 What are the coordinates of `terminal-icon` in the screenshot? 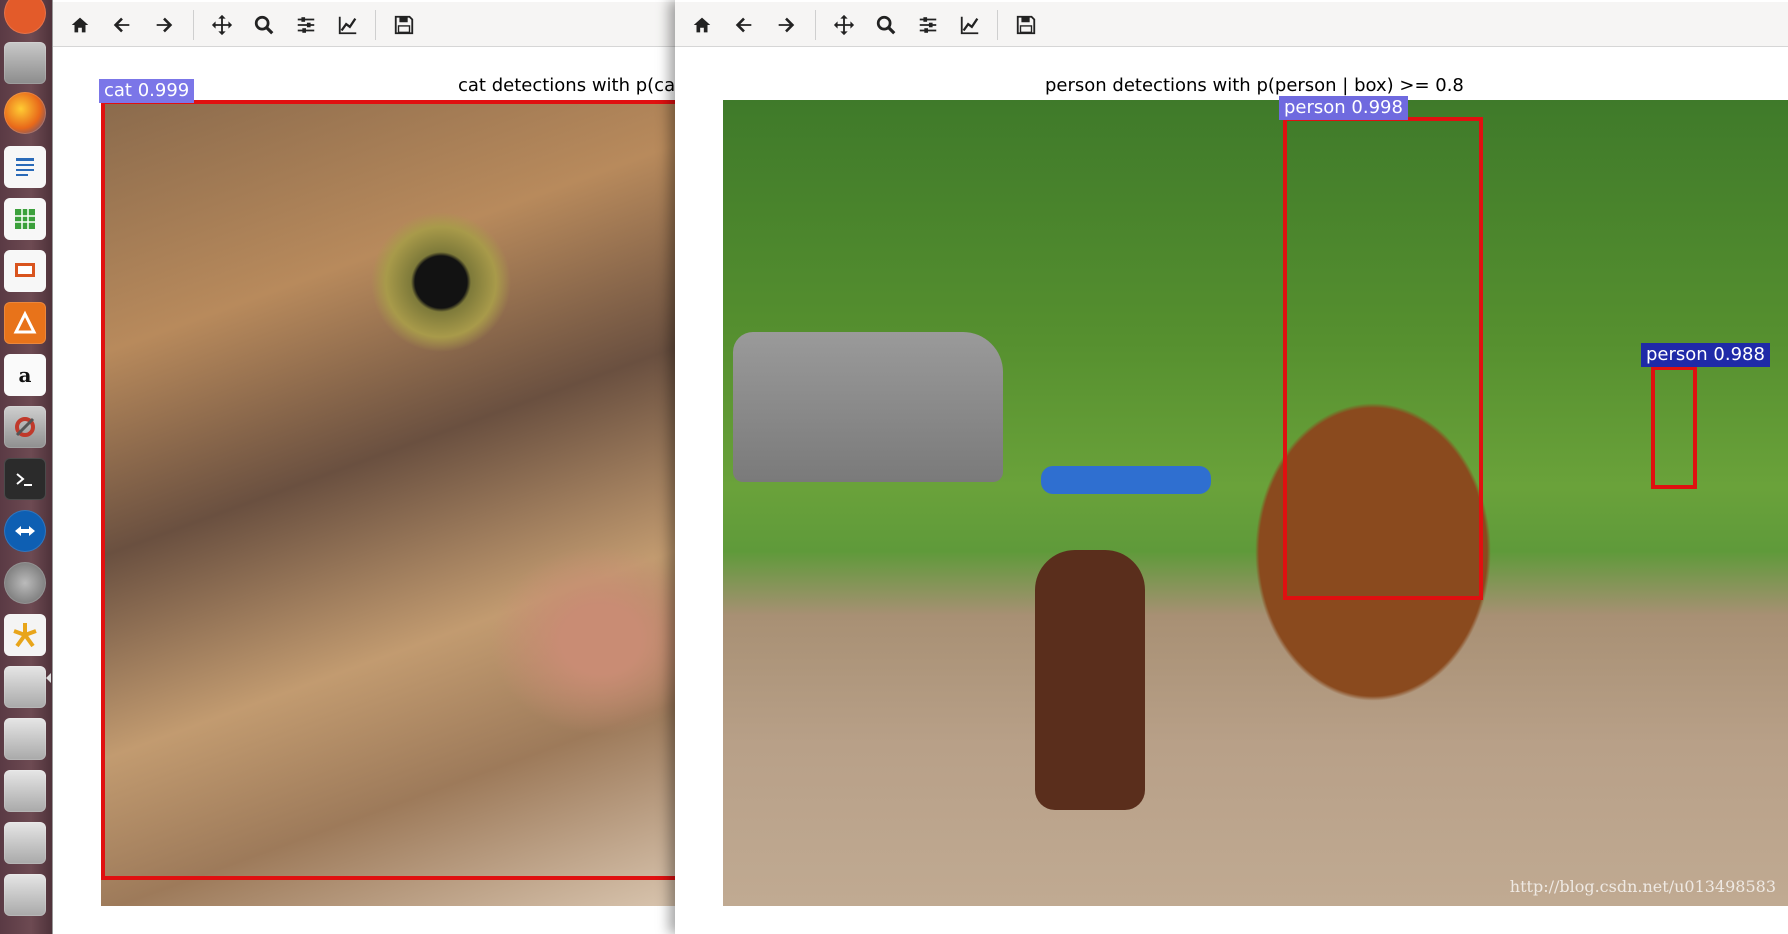 It's located at (25, 479).